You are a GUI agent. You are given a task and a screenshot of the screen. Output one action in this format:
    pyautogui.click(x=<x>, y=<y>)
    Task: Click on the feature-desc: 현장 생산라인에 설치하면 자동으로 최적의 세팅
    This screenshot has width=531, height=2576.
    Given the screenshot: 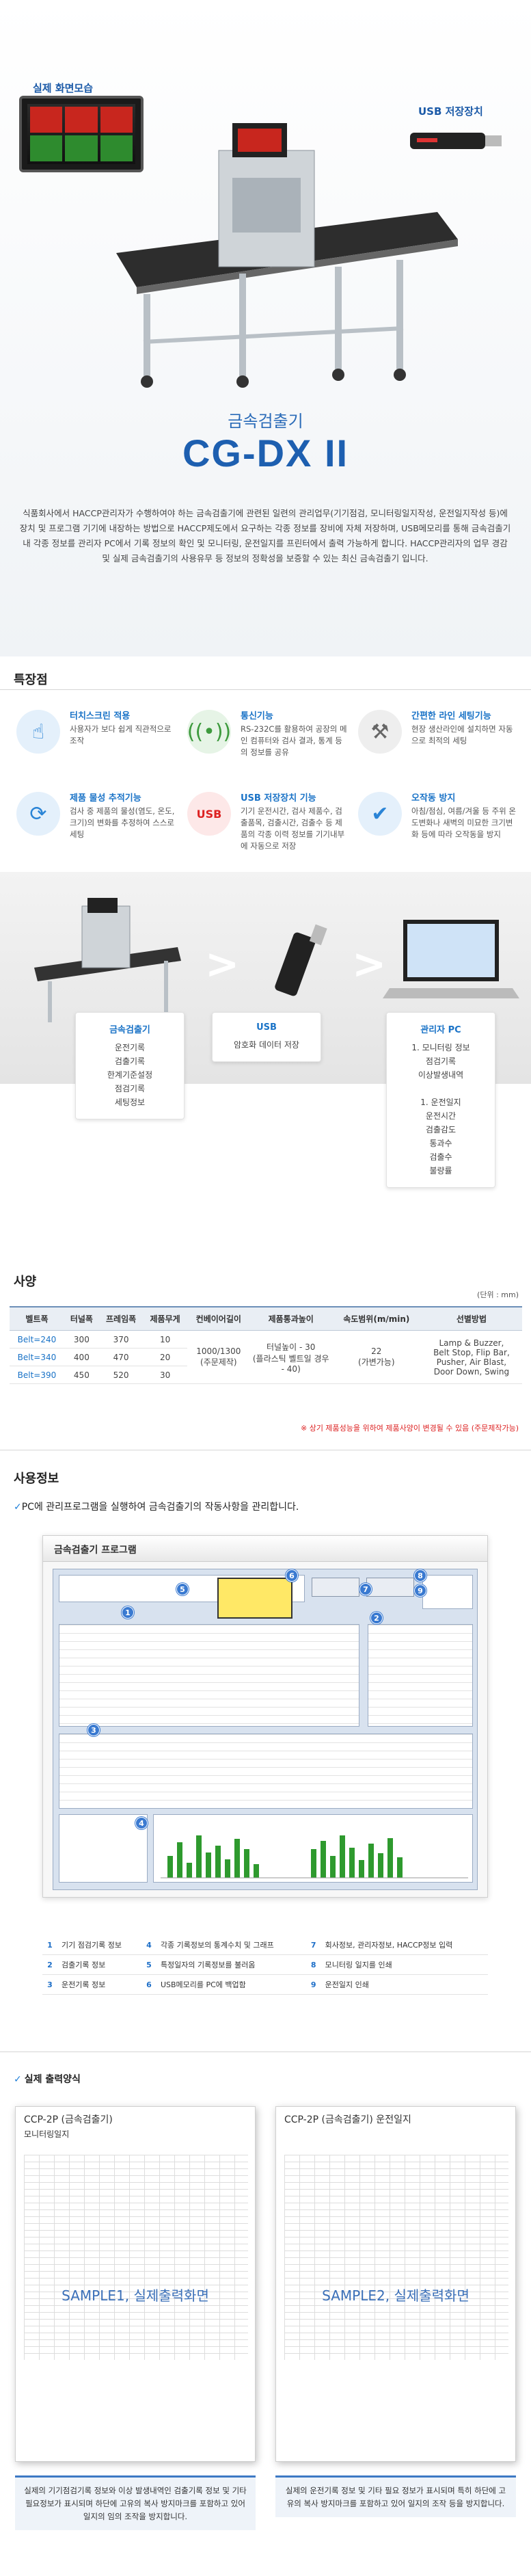 What is the action you would take?
    pyautogui.click(x=462, y=734)
    